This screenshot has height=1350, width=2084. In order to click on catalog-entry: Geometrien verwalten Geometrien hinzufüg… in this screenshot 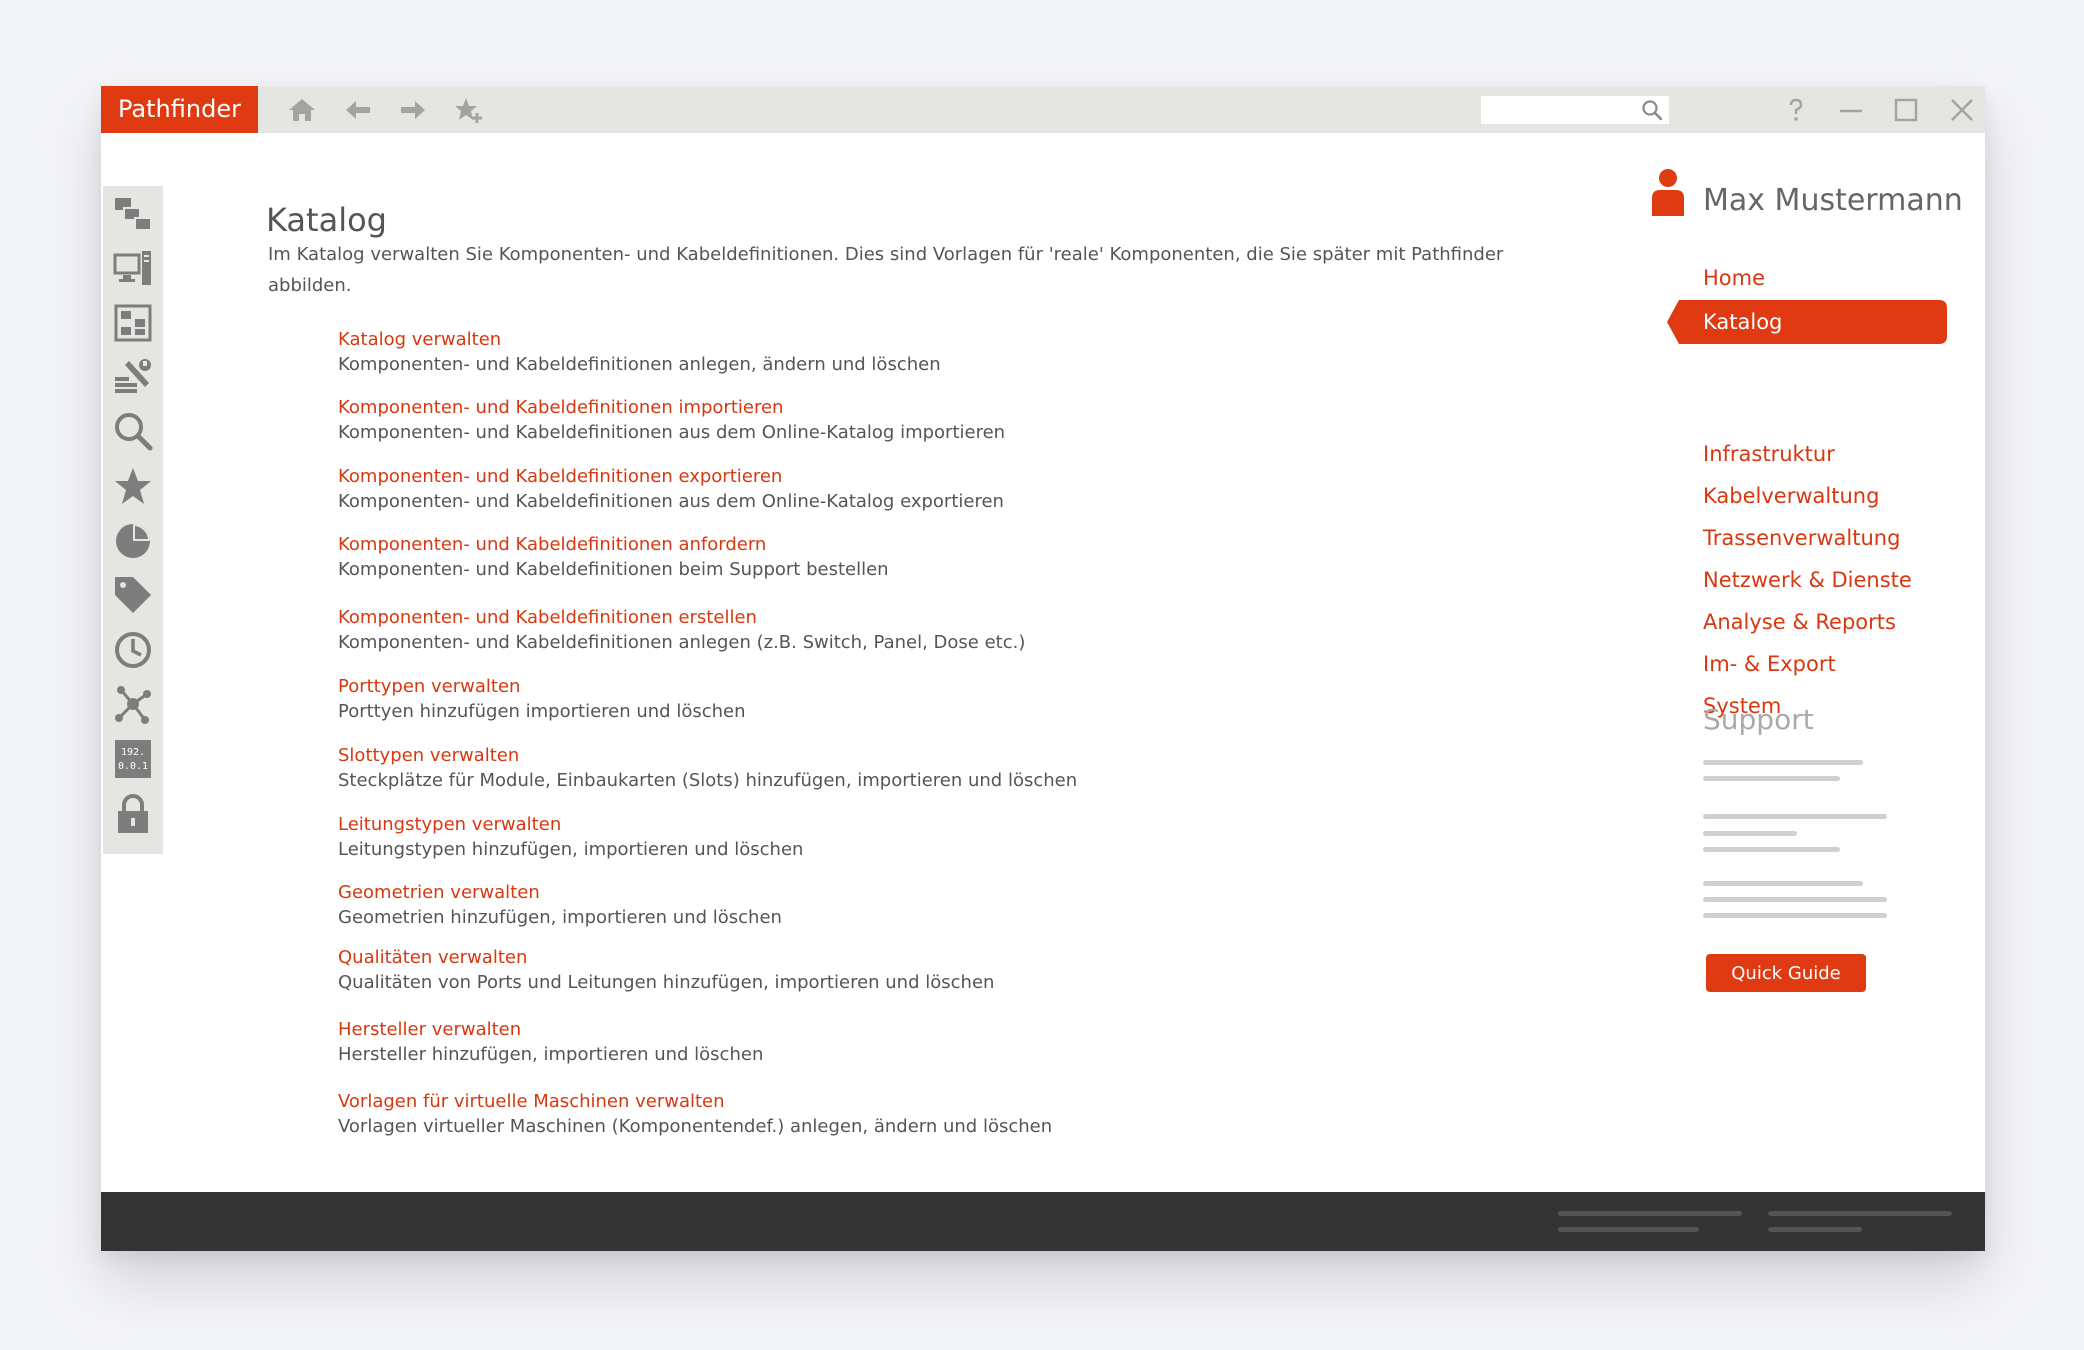, I will do `click(938, 906)`.